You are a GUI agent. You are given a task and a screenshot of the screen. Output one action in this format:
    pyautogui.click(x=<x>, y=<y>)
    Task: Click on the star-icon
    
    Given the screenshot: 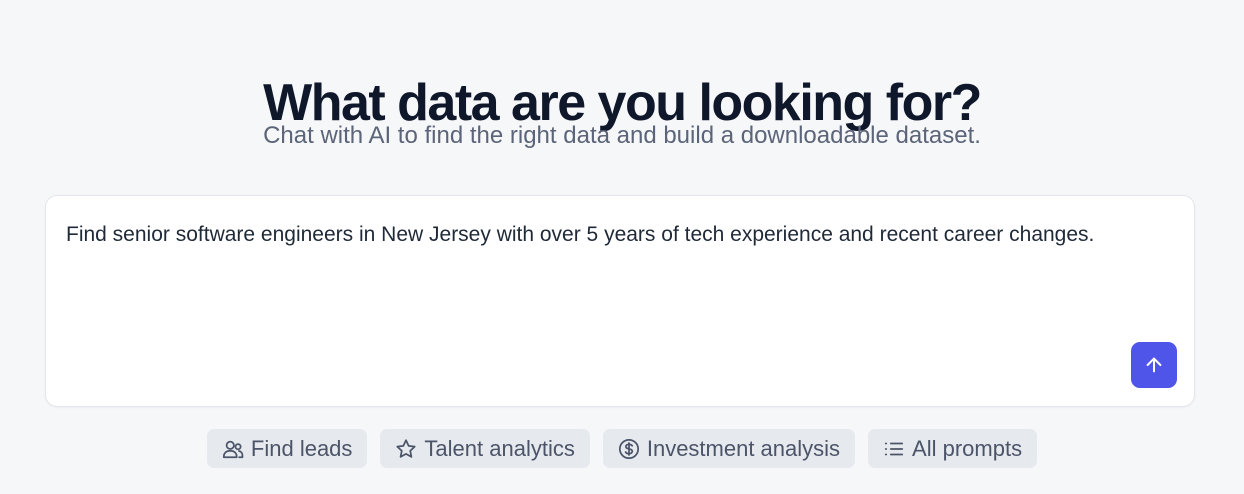 What is the action you would take?
    pyautogui.click(x=406, y=449)
    